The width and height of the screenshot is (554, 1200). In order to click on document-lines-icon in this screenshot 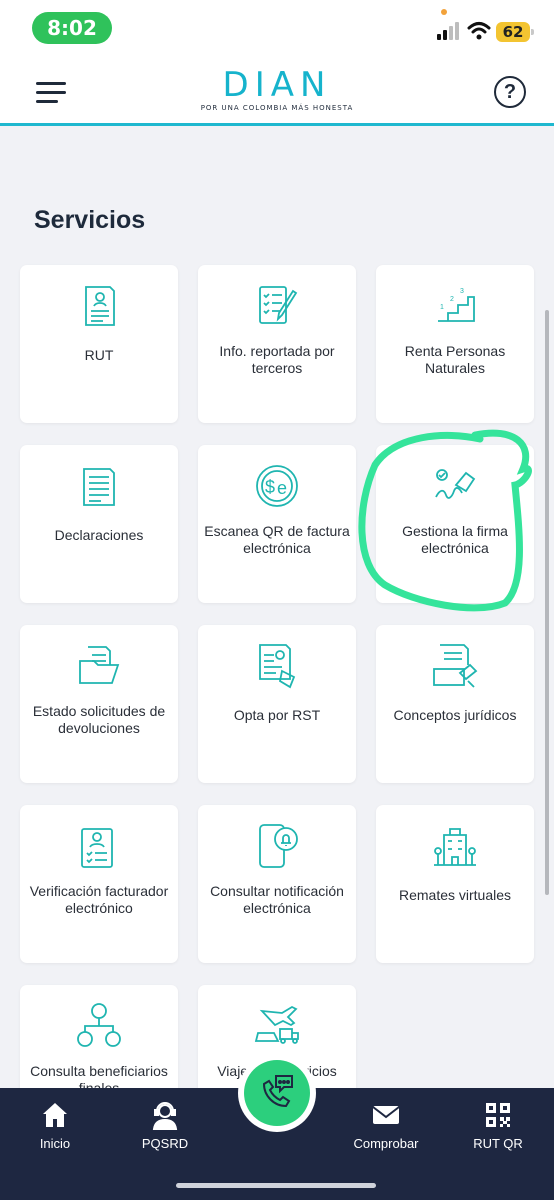, I will do `click(99, 487)`.